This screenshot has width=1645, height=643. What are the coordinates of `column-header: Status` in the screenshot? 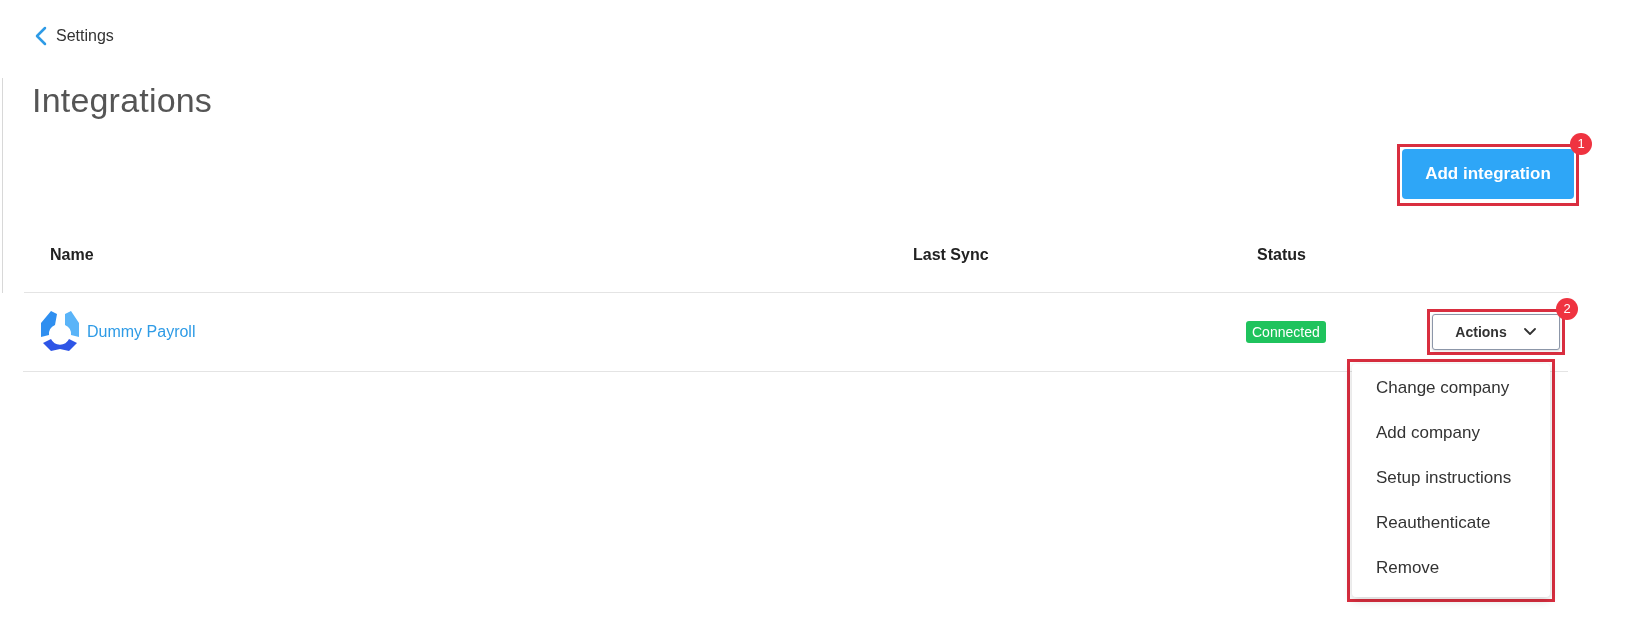 It's located at (1282, 255).